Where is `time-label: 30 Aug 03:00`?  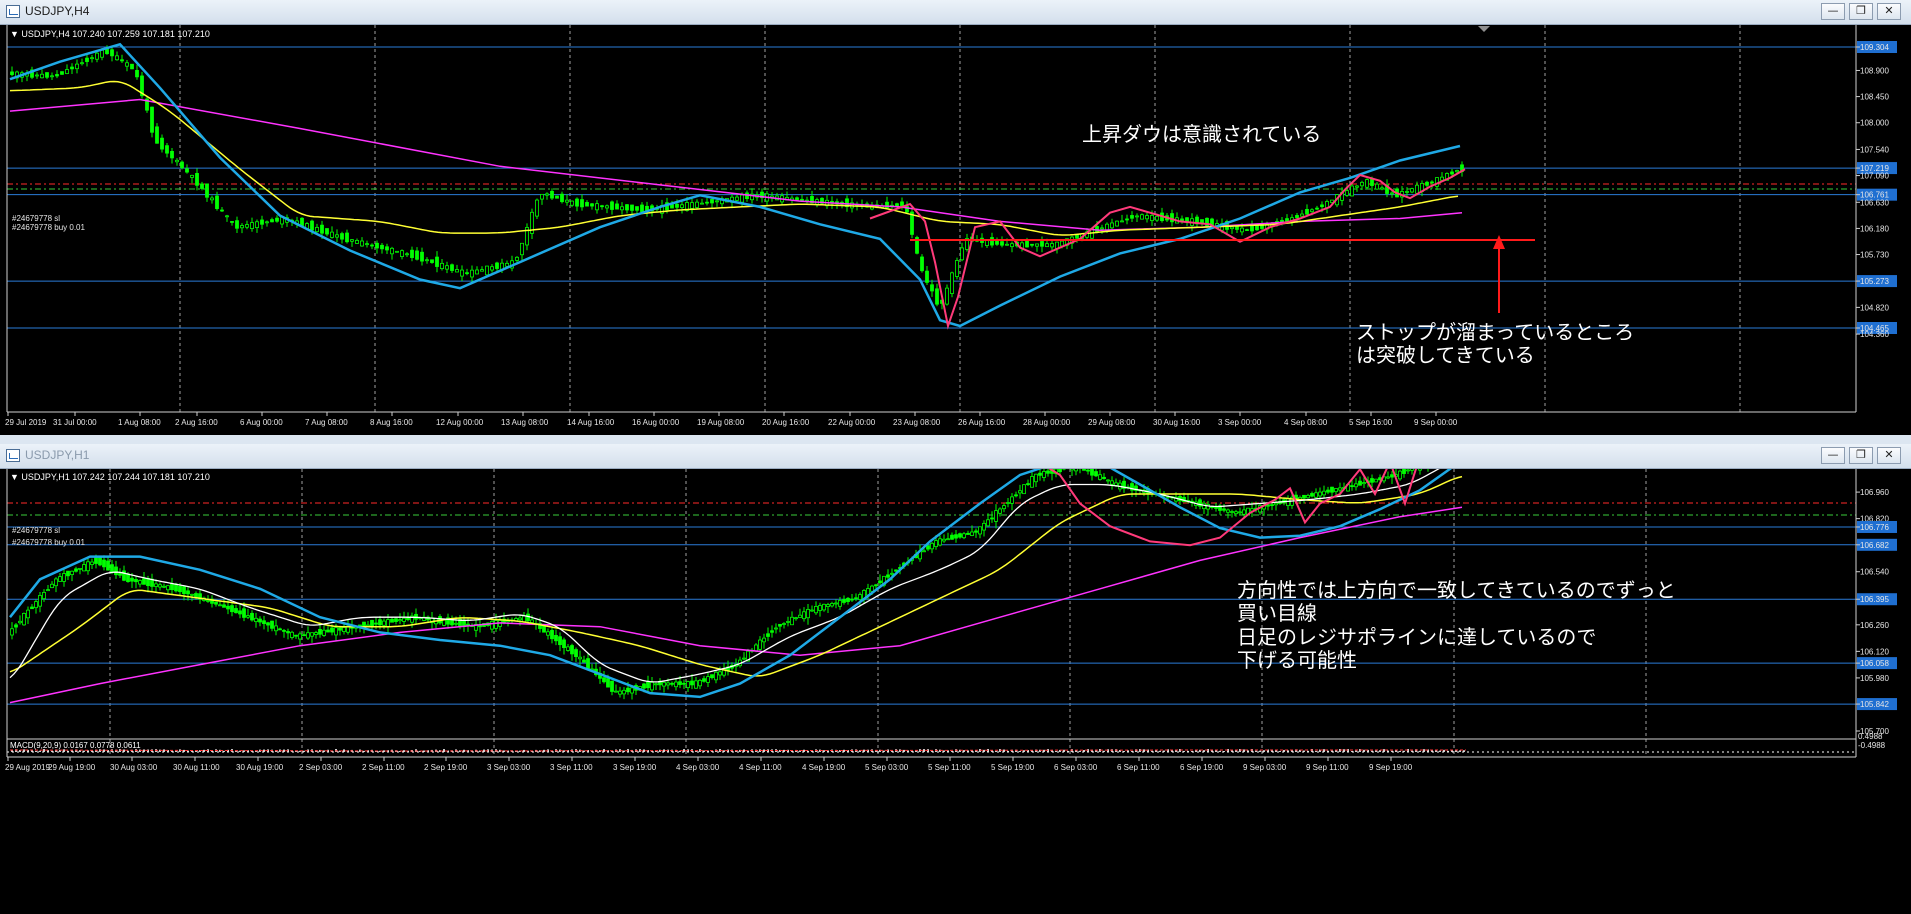
time-label: 30 Aug 03:00 is located at coordinates (134, 767).